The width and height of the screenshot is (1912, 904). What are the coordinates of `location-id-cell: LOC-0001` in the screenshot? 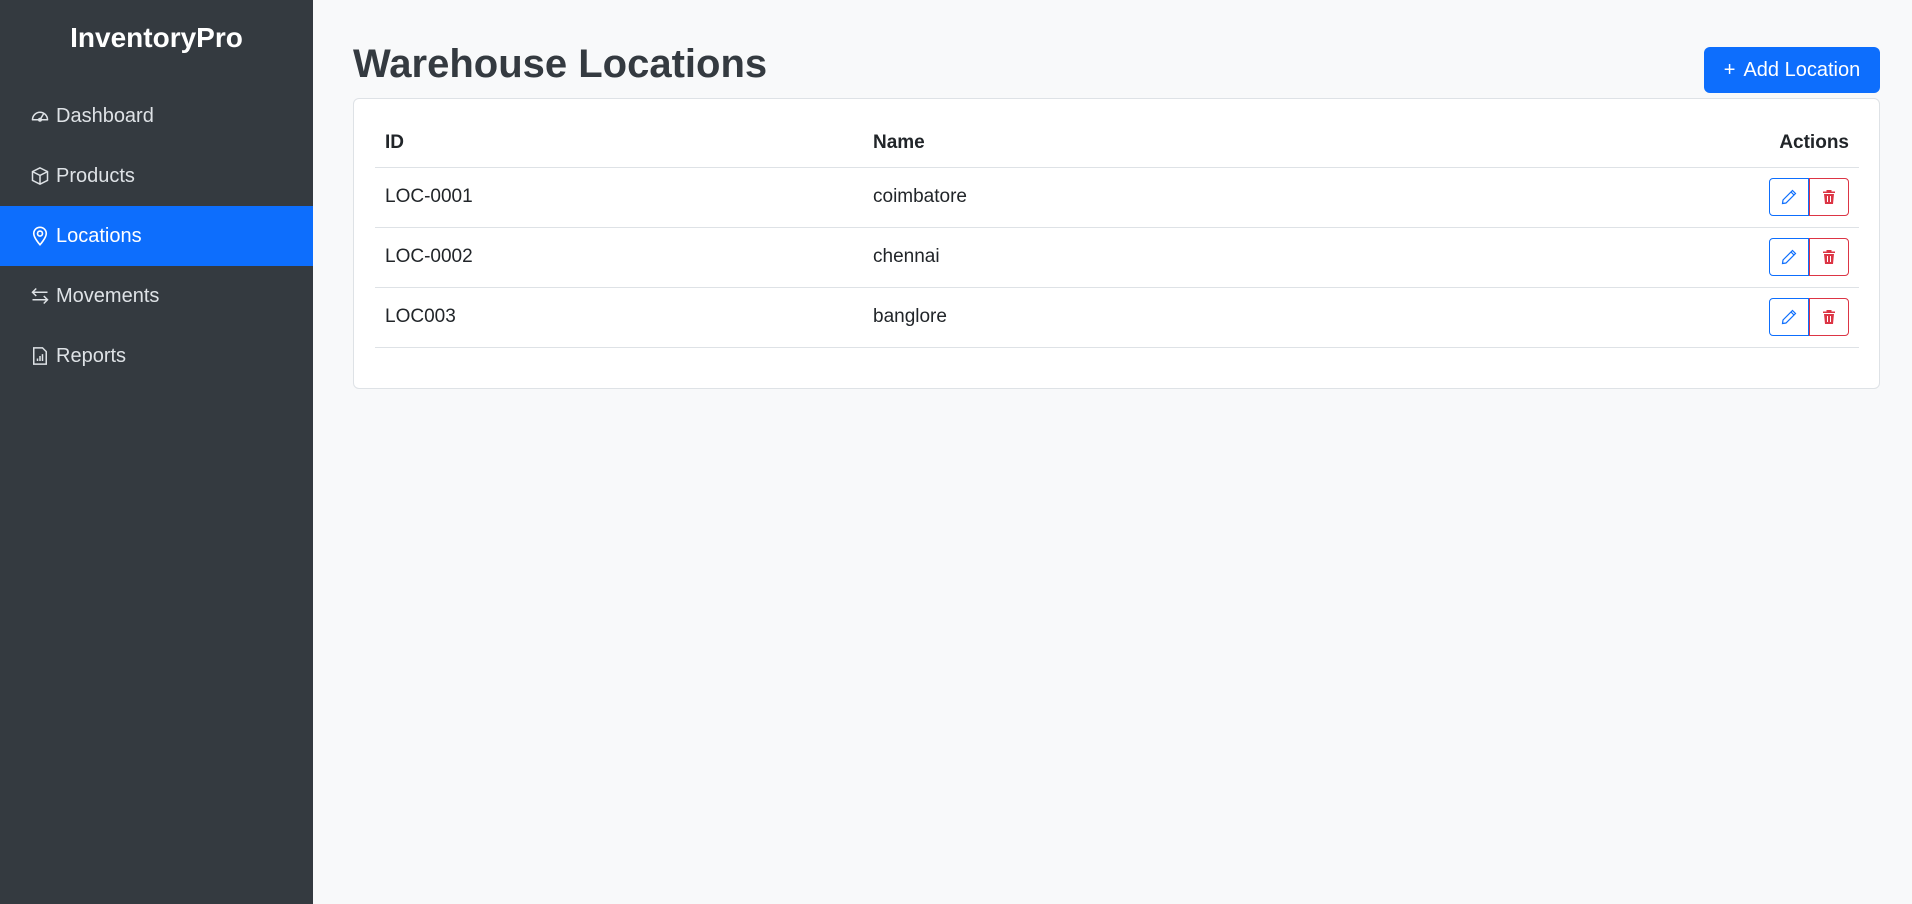 It's located at (619, 197).